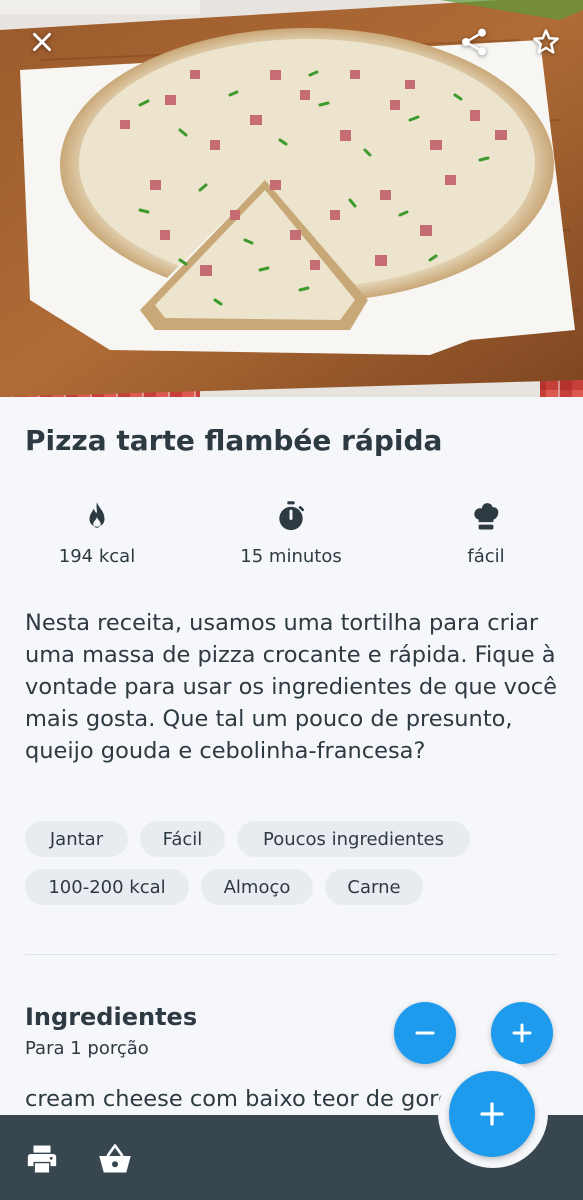 The height and width of the screenshot is (1200, 583). I want to click on ingredients-heading: Ingredientes, so click(111, 1017).